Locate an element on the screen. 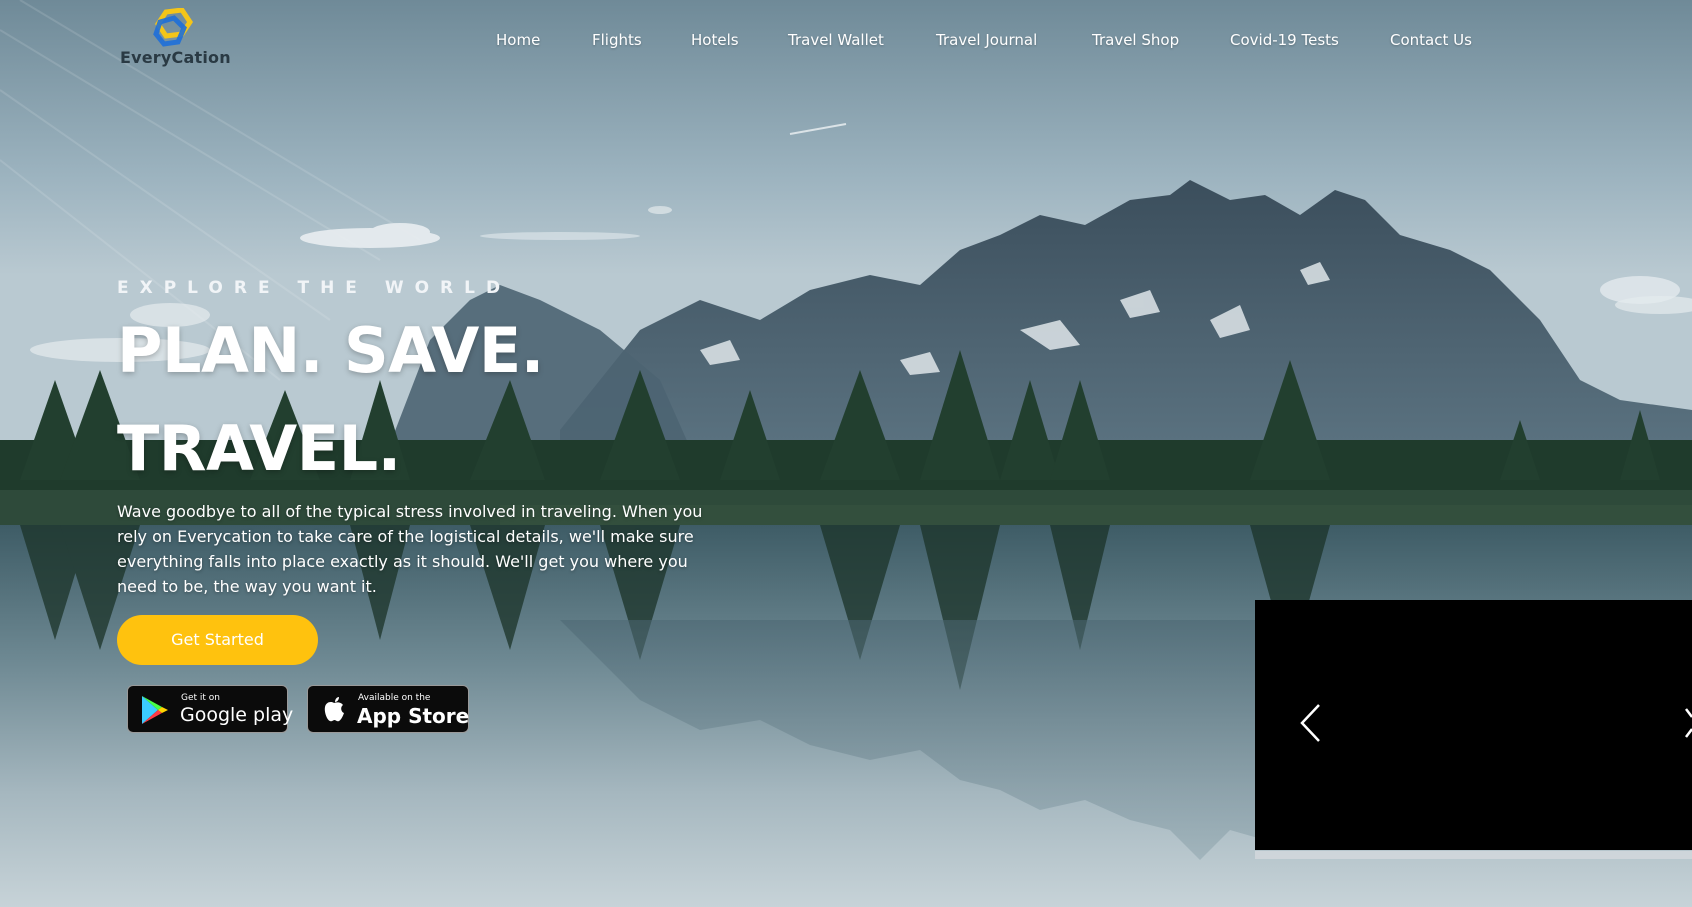 The width and height of the screenshot is (1692, 907). nav-travel-journal: Travel Journal is located at coordinates (986, 40).